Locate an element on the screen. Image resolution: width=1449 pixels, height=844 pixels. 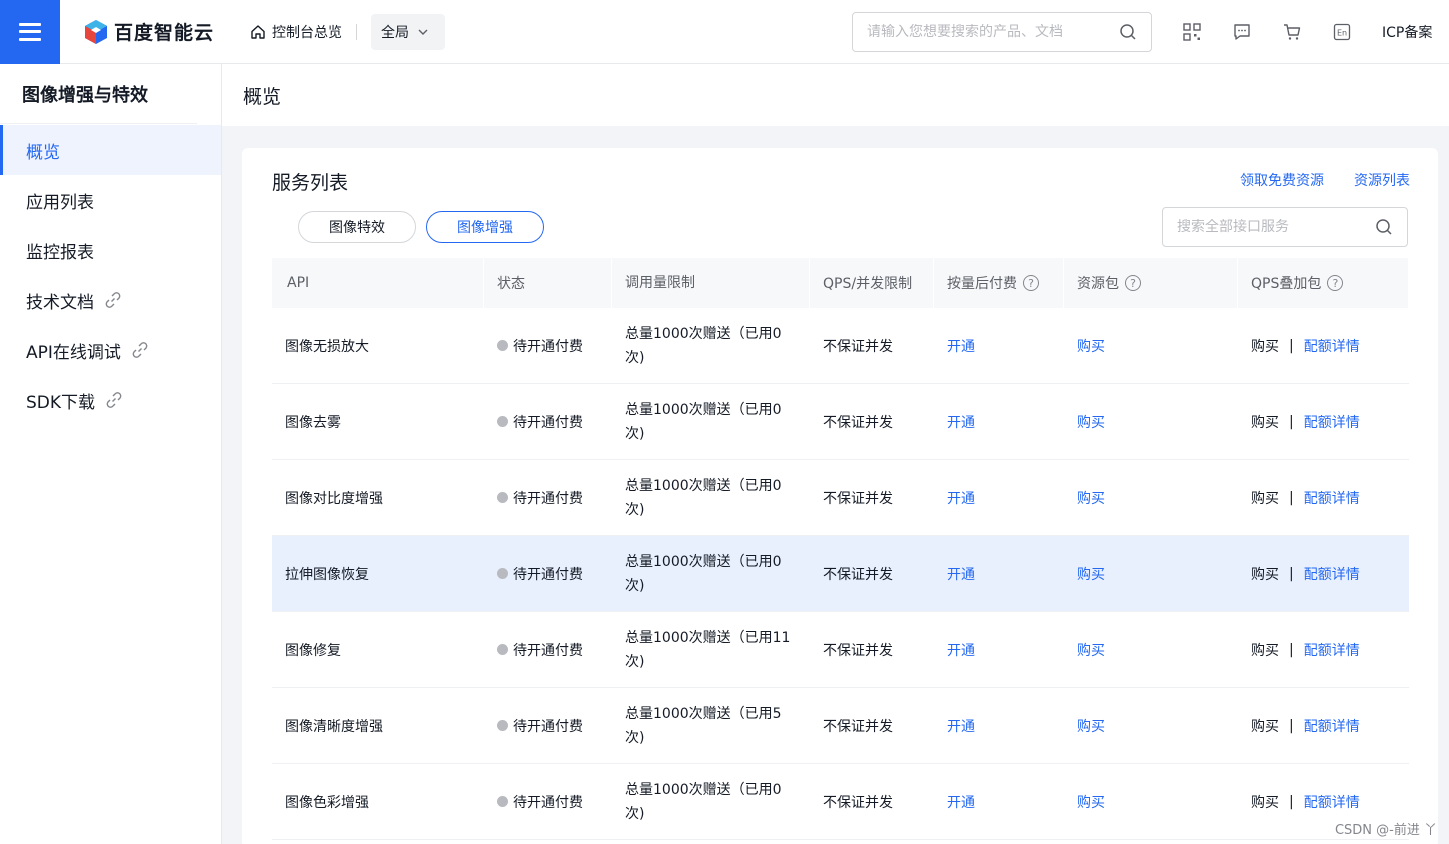
region-label: 全局 is located at coordinates (395, 32).